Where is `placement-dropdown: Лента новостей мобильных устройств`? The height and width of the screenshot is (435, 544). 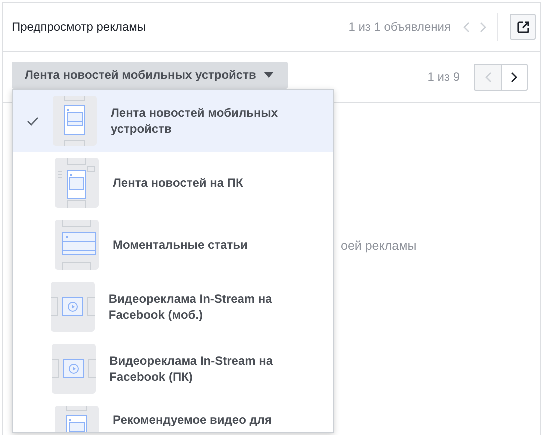
placement-dropdown: Лента новостей мобильных устройств is located at coordinates (150, 75).